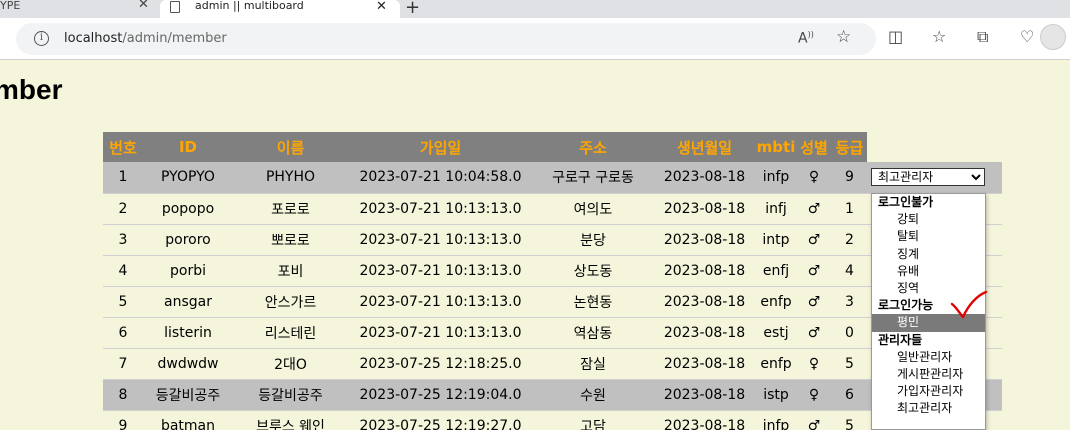 This screenshot has height=430, width=1070. I want to click on dropdown-option: 게시판관리자, so click(928, 374).